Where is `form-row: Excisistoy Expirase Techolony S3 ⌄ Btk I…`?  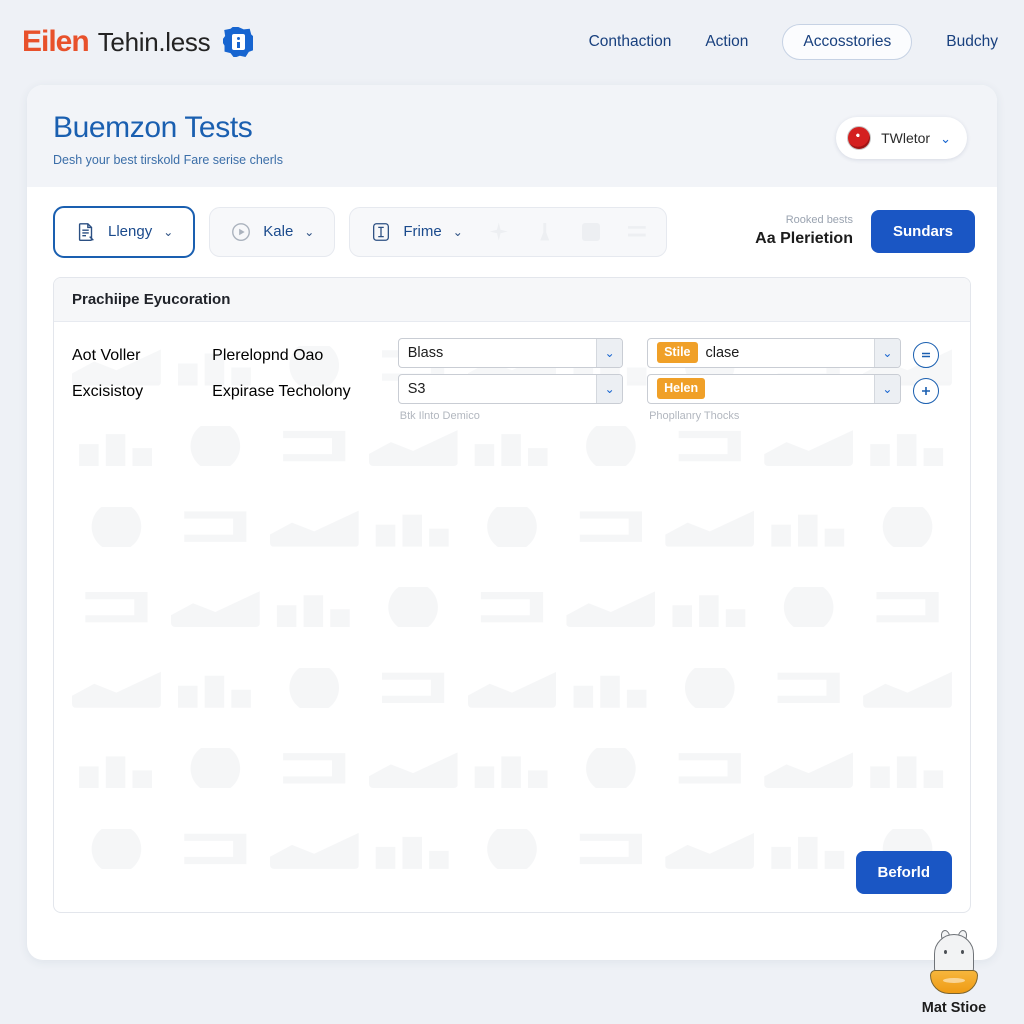 form-row: Excisistoy Expirase Techolony S3 ⌄ Btk I… is located at coordinates (512, 397).